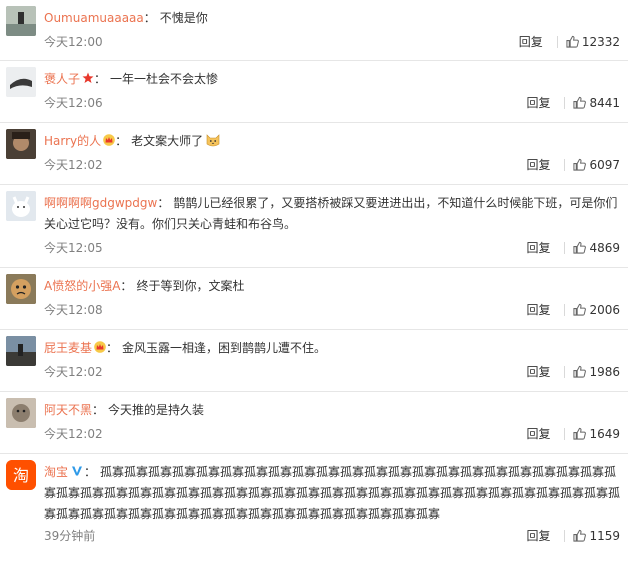 Image resolution: width=628 pixels, height=578 pixels. Describe the element at coordinates (332, 79) in the screenshot. I see `comment-text-line: 褒人子 ：一年一杜会不会太惨` at that location.